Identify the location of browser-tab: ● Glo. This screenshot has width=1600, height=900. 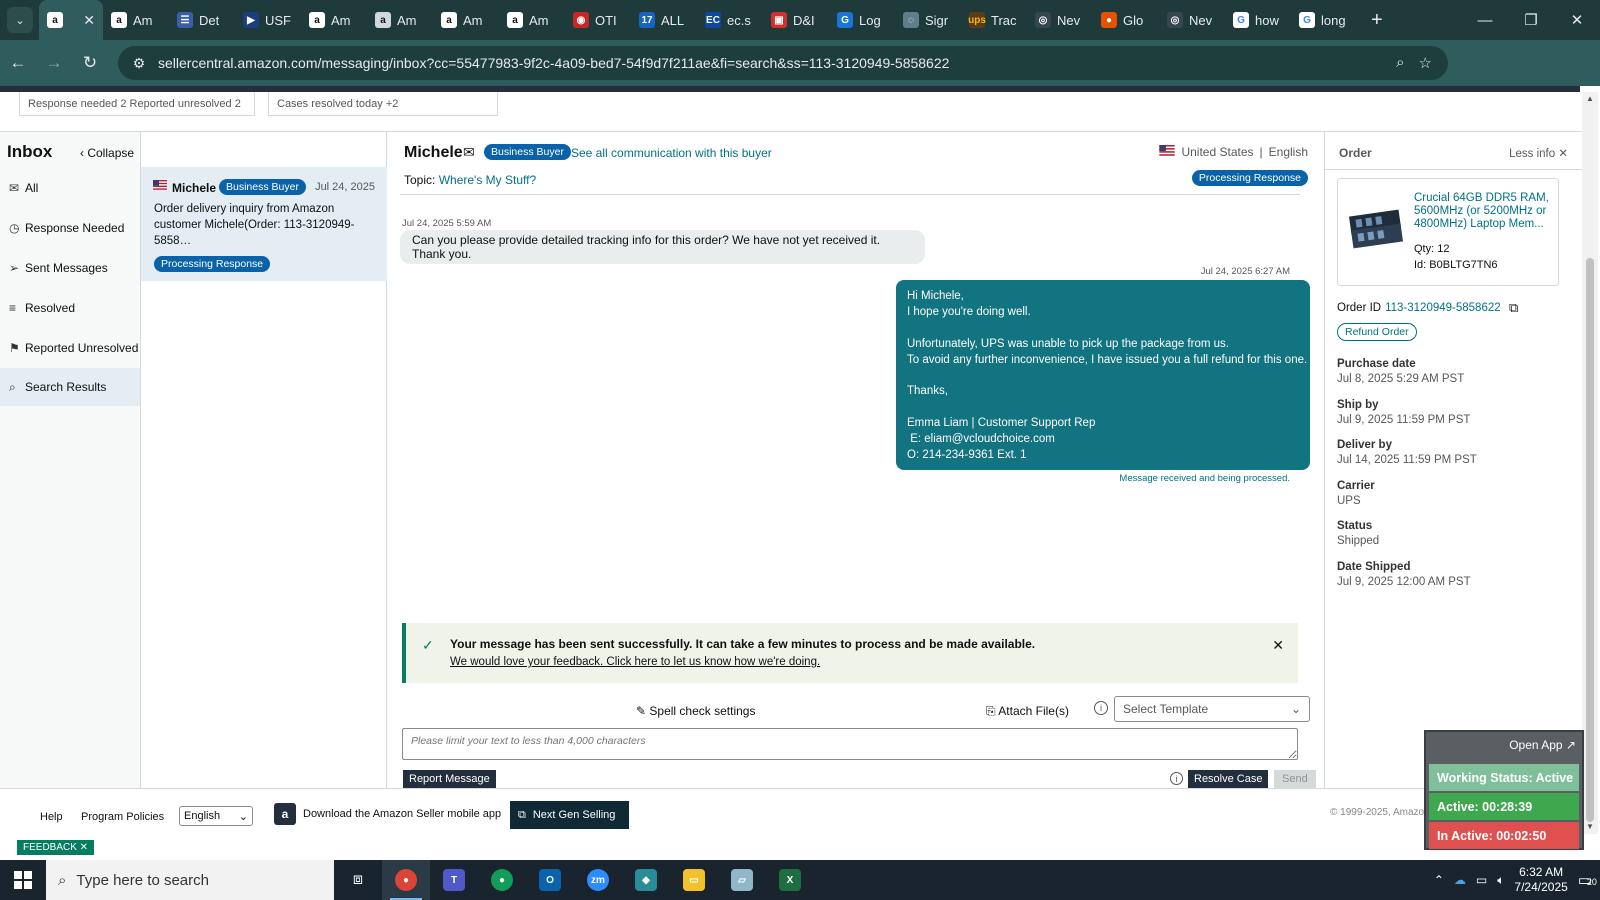
(1126, 20).